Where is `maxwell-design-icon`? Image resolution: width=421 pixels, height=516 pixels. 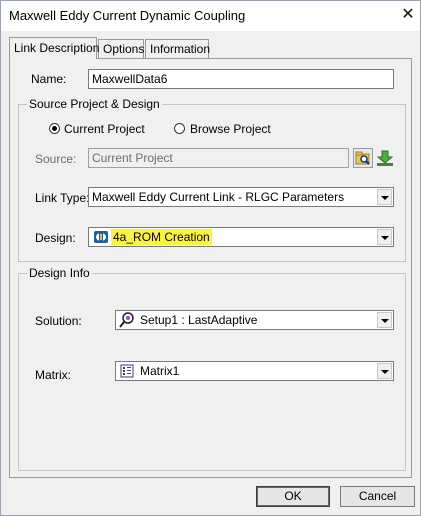 maxwell-design-icon is located at coordinates (101, 237).